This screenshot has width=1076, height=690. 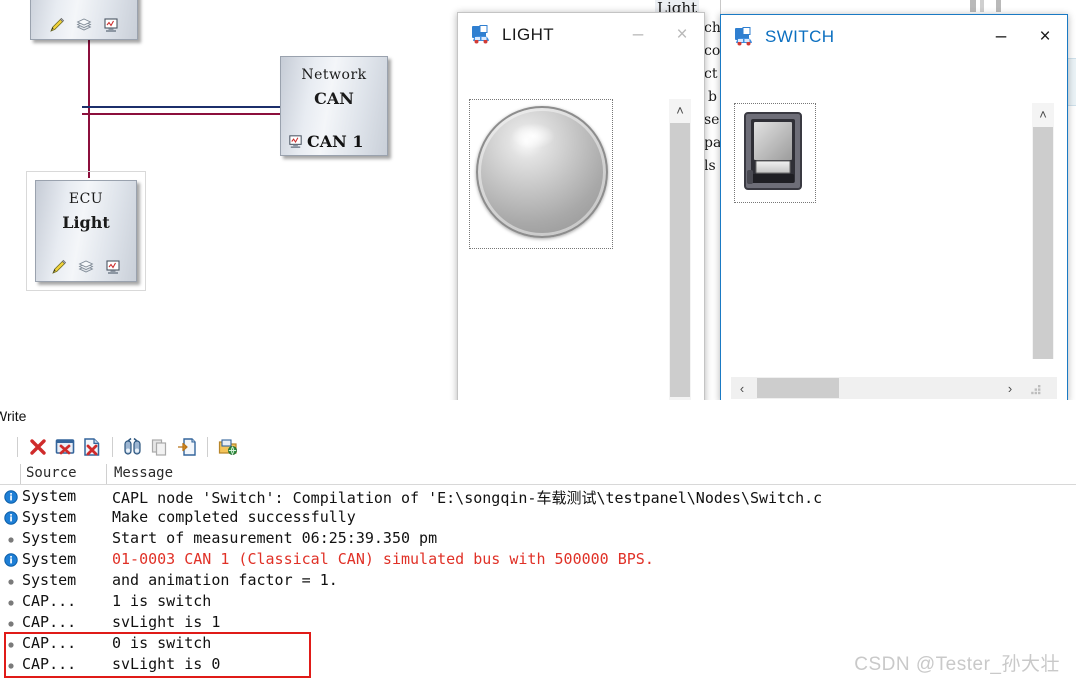 What do you see at coordinates (798, 388) in the screenshot?
I see `hscroll-thumb` at bounding box center [798, 388].